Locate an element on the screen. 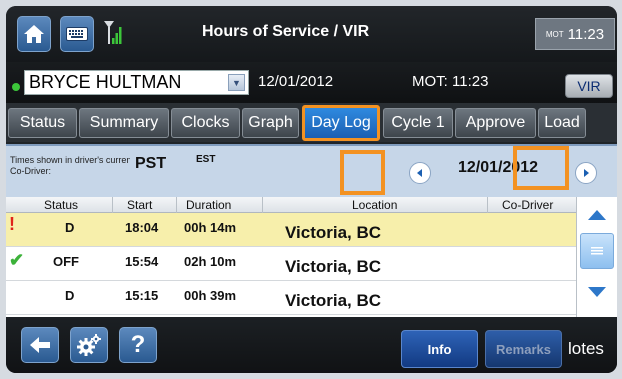 The height and width of the screenshot is (379, 622). home-icon is located at coordinates (34, 34).